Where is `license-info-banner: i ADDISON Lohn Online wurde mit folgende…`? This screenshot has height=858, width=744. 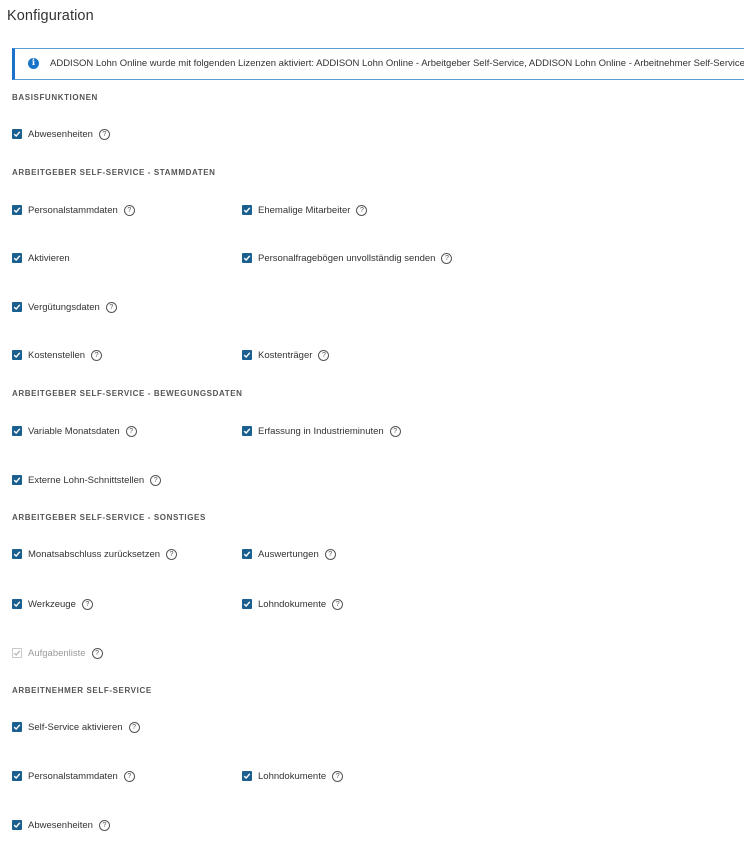
license-info-banner: i ADDISON Lohn Online wurde mit folgende… is located at coordinates (378, 64).